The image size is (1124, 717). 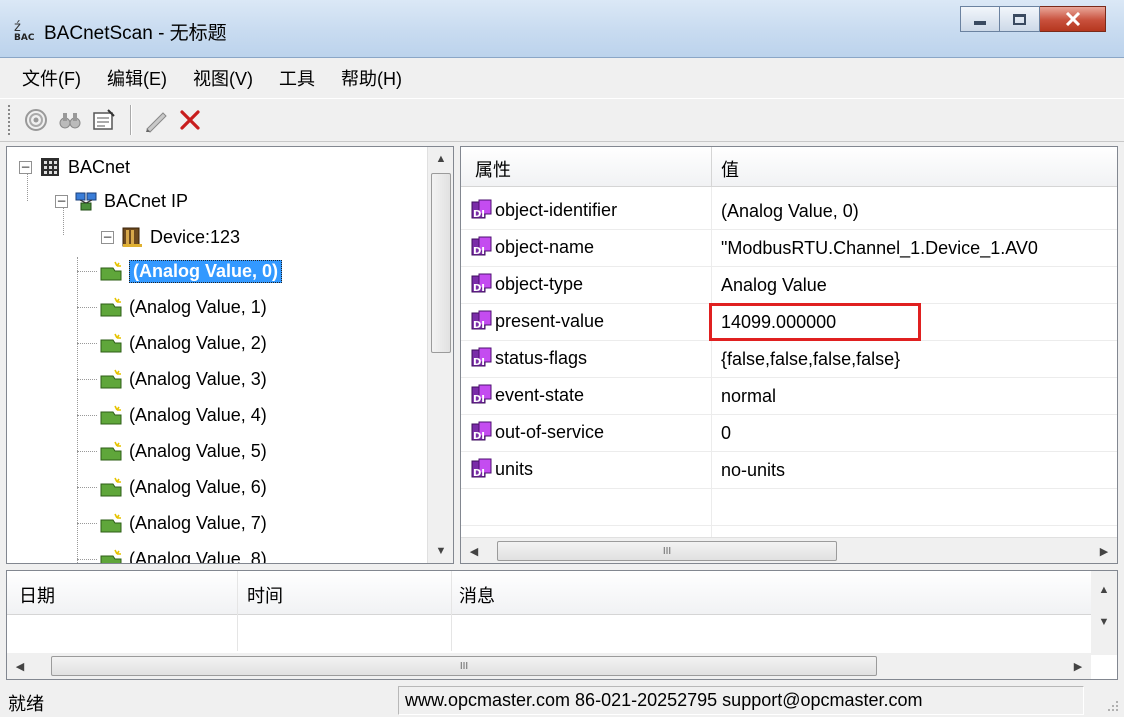 I want to click on close-button, so click(x=1073, y=19).